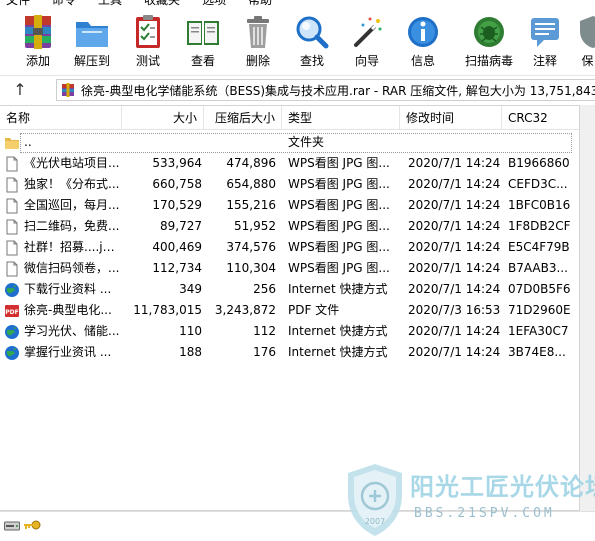  I want to click on watermark-year: 2007, so click(375, 521).